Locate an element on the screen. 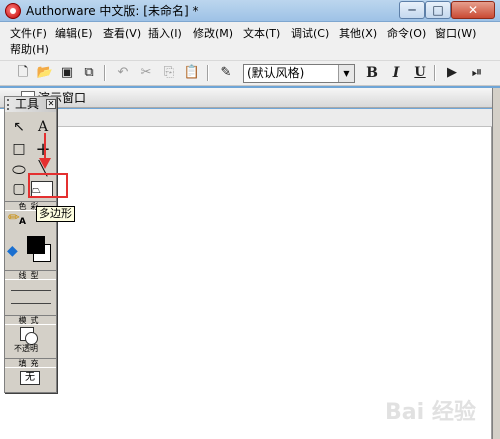  text-style-value: (默认风格) is located at coordinates (276, 73).